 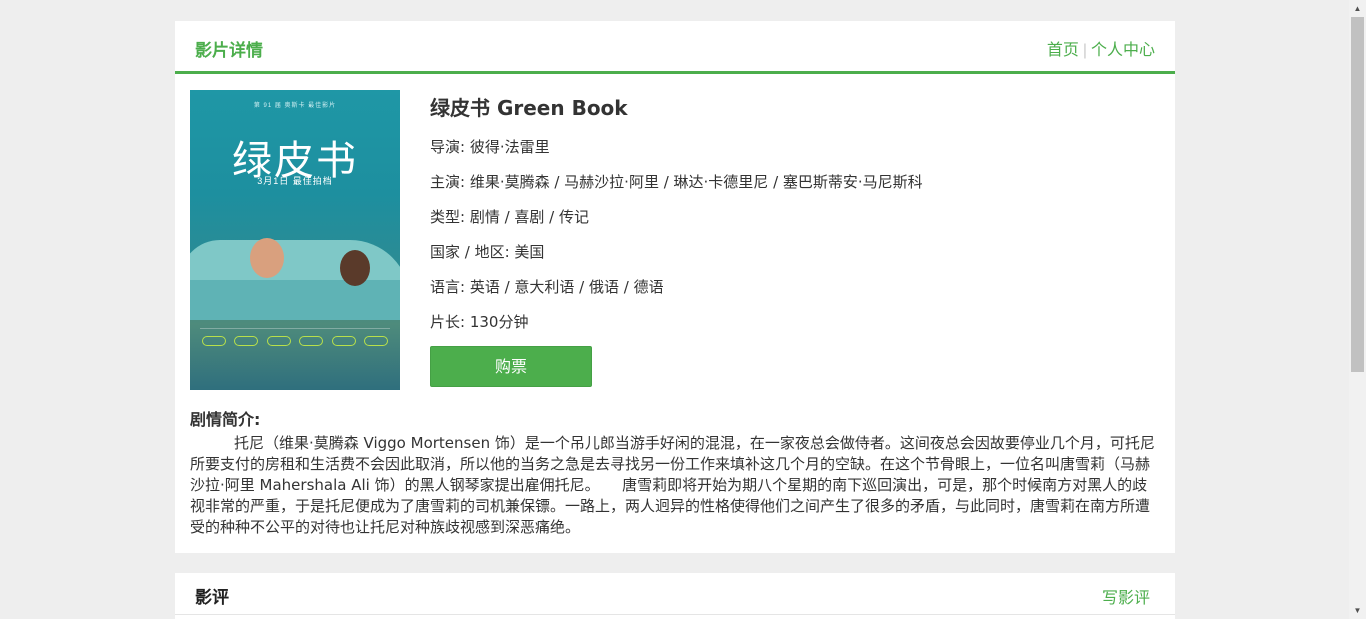 What do you see at coordinates (295, 240) in the screenshot?
I see `movie-poster: 第 91 届 奥斯卡 最佳影片 绿皮书 3月1日 最佳拍档` at bounding box center [295, 240].